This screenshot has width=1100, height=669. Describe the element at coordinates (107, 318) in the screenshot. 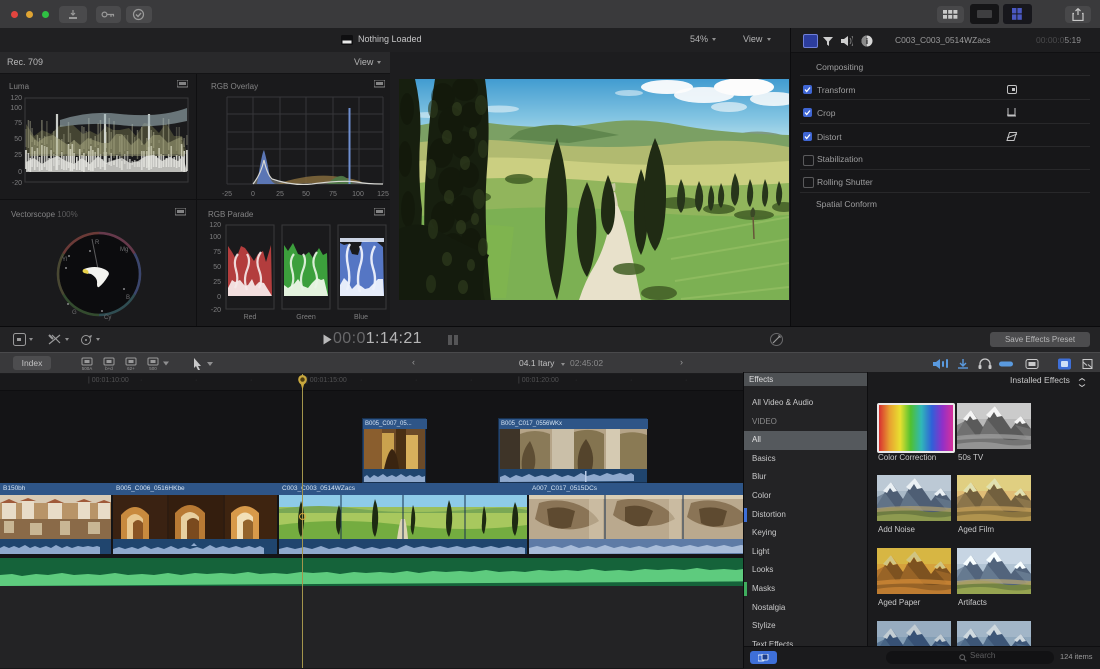

I see `svg-text: Cy` at that location.